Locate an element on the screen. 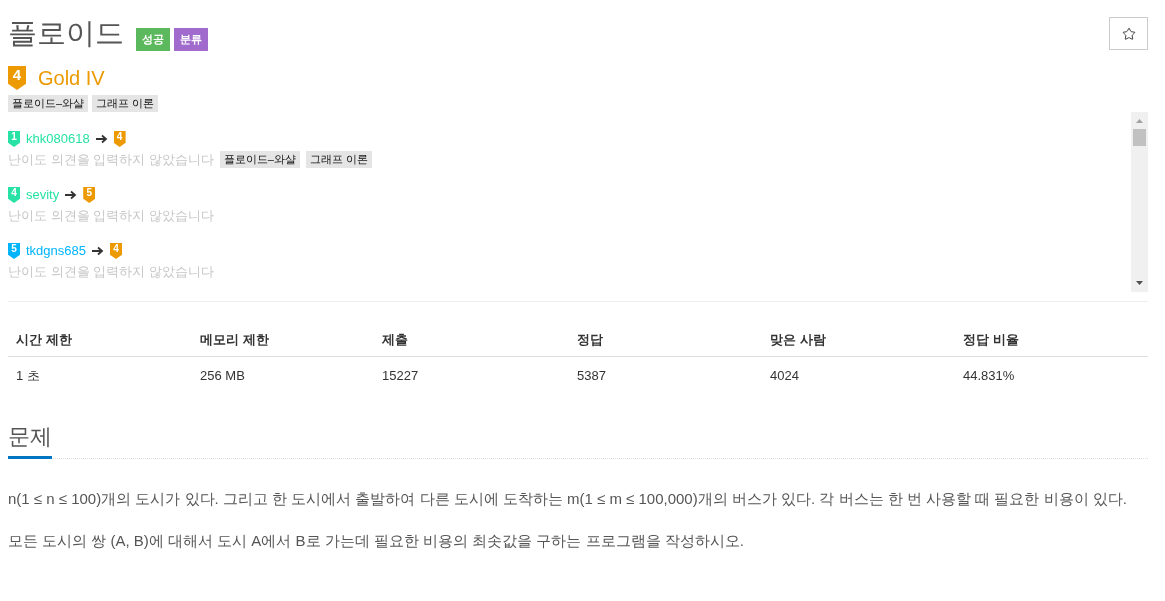  problem-text: 모든 도시의 쌍 (A, B)에 대해서 도시 A에서 B로 가는데 필요한 비용의 최솟값을 구하는 프로그램을 작성하시오. is located at coordinates (376, 541).